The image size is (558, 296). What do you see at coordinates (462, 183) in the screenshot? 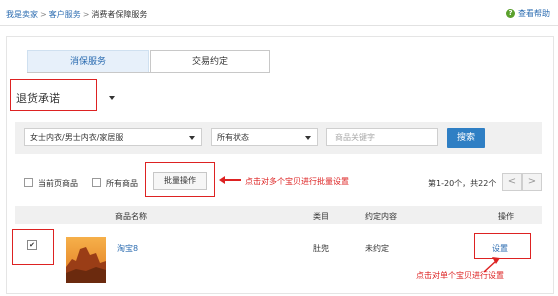
I see `pagination-info: 第1-20个，共22个` at bounding box center [462, 183].